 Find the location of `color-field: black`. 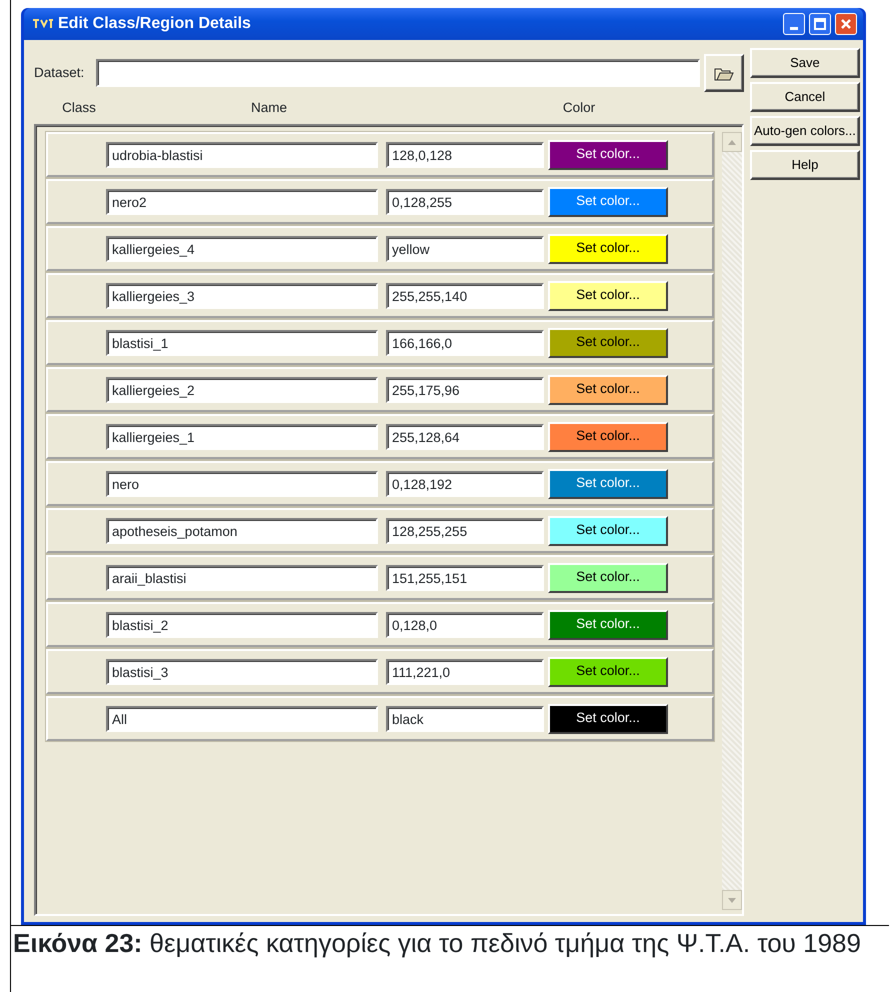

color-field: black is located at coordinates (465, 719).